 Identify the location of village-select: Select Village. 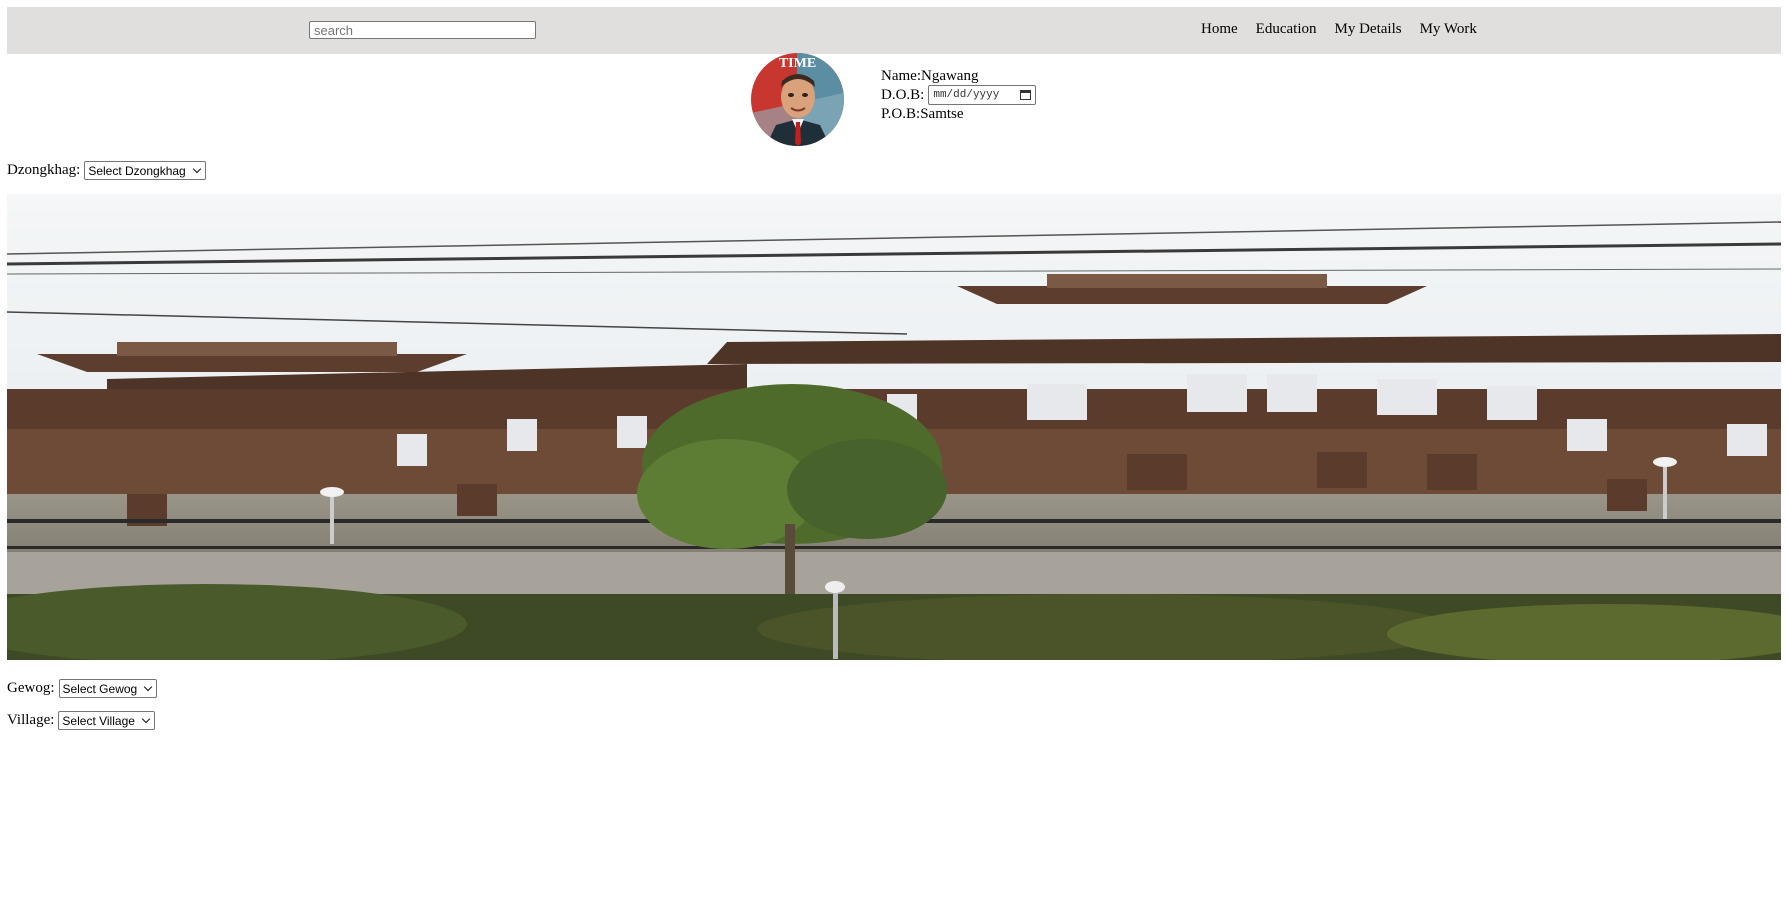
(106, 720).